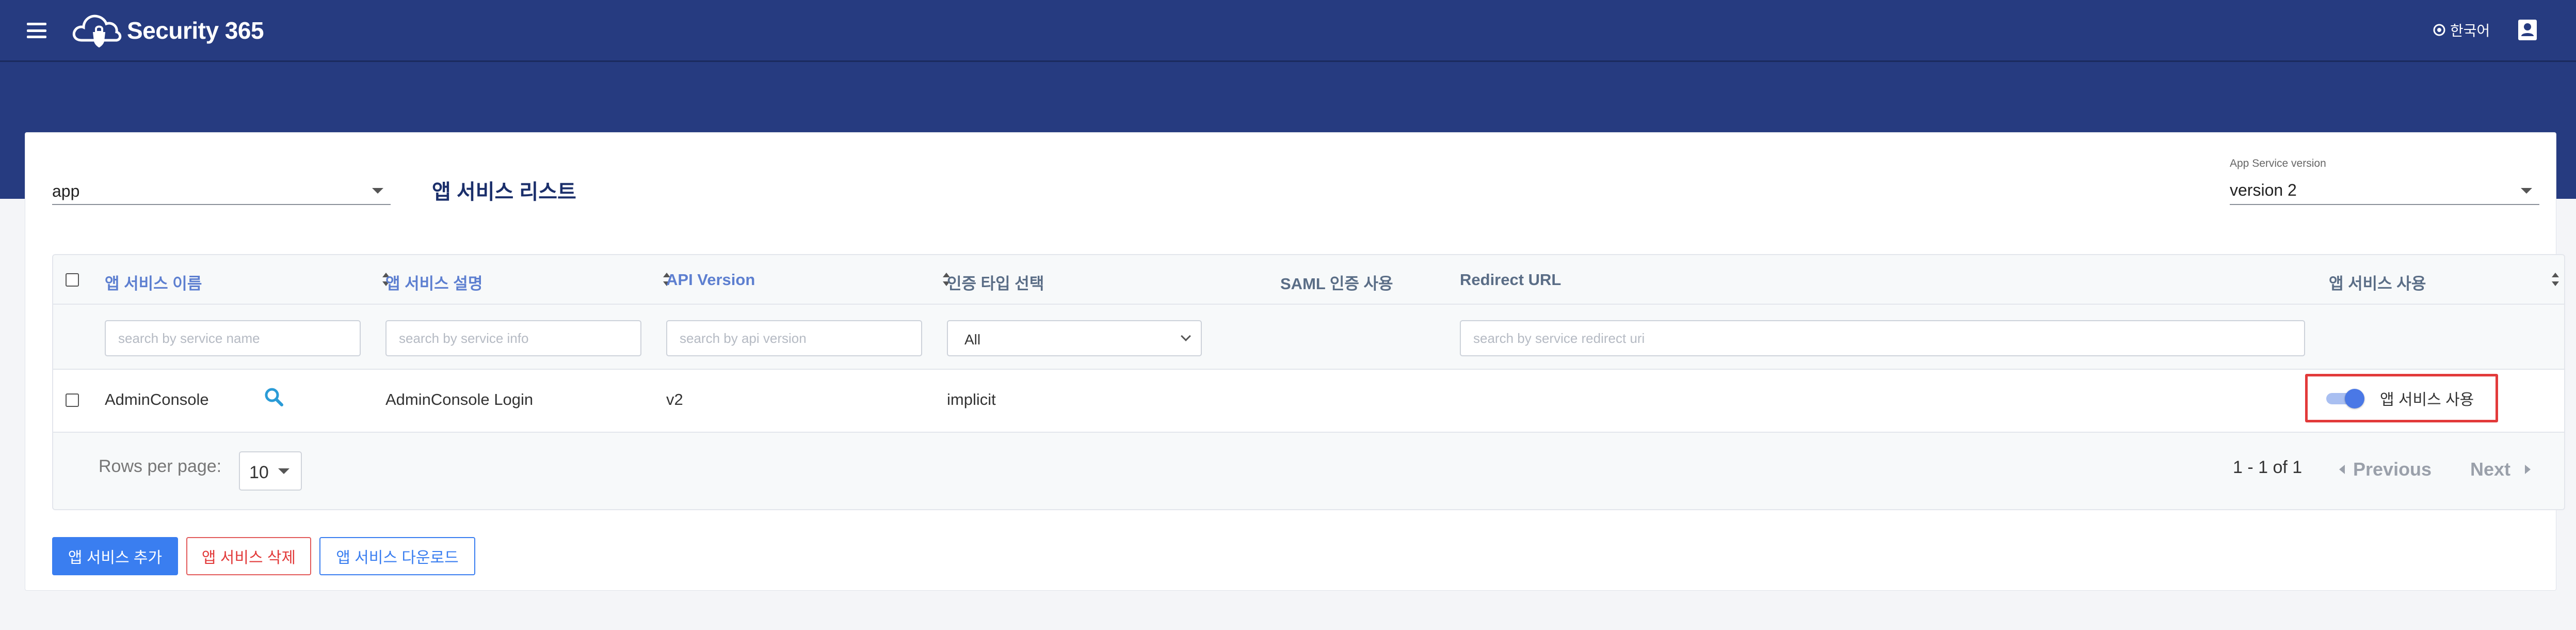 The width and height of the screenshot is (2576, 630). What do you see at coordinates (73, 400) in the screenshot?
I see `row-checkbox` at bounding box center [73, 400].